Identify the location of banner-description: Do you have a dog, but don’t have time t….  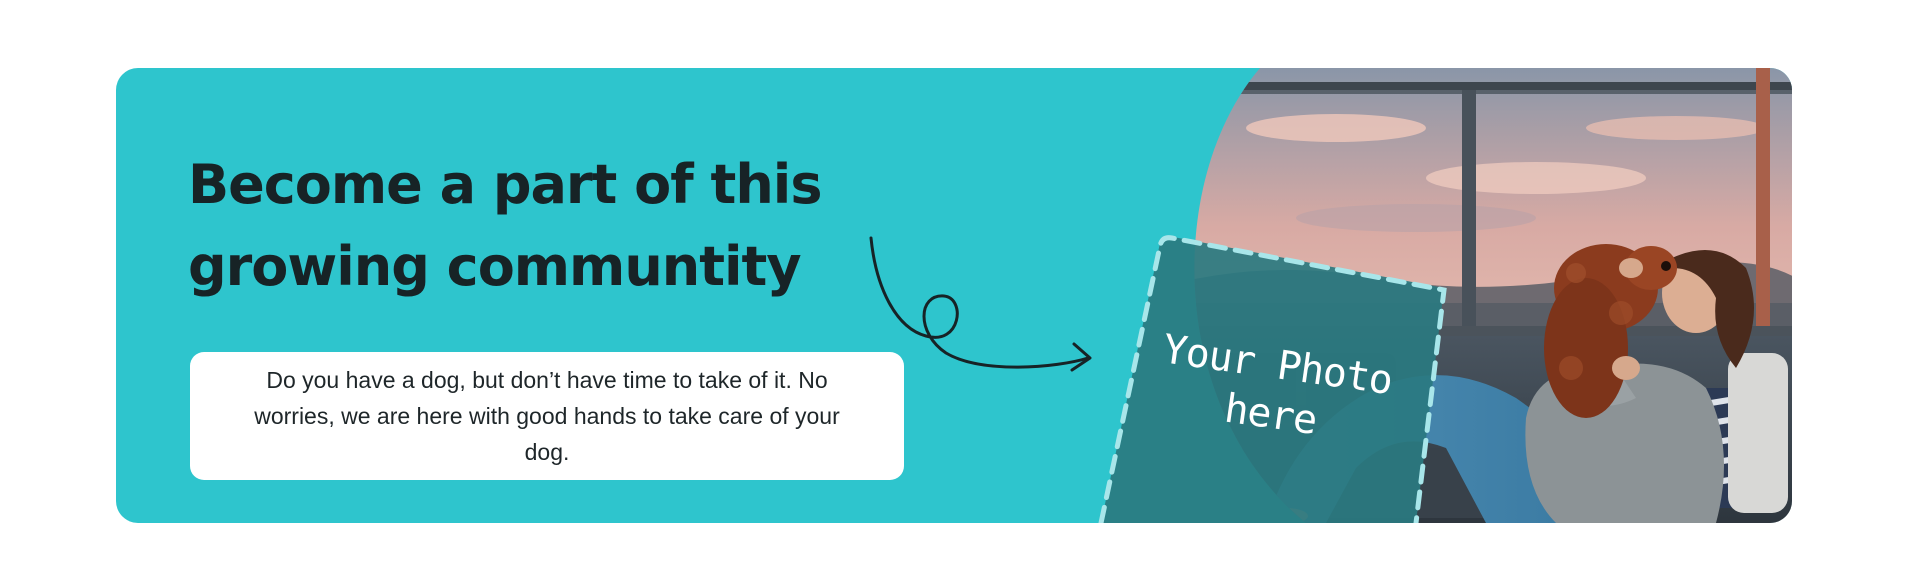
(547, 416).